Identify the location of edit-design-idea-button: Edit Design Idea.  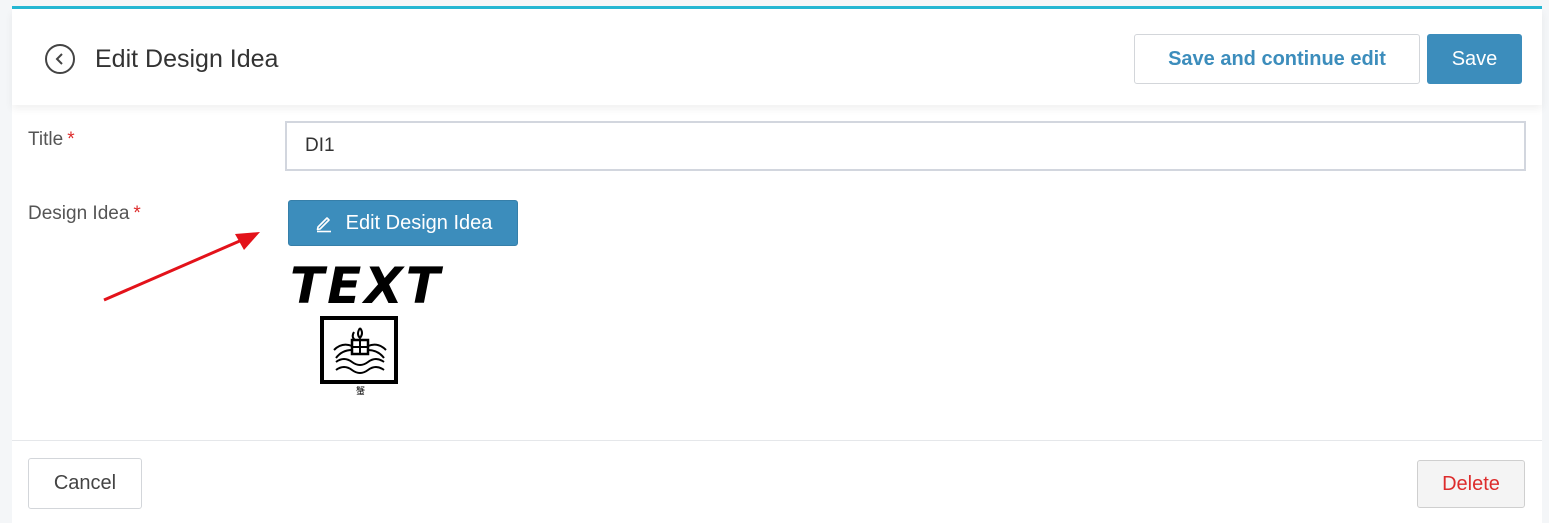
(403, 223).